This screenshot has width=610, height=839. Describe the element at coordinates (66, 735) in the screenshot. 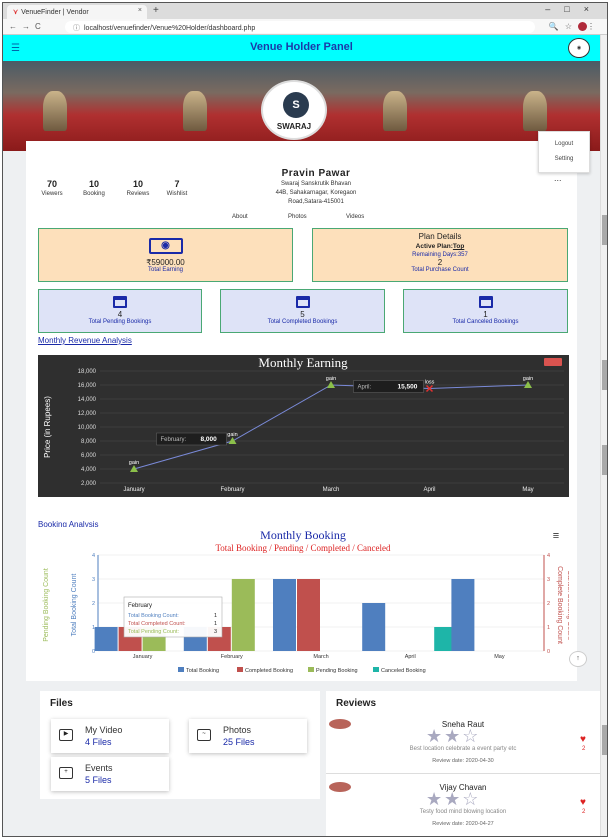

I see `video-icon: ▶` at that location.